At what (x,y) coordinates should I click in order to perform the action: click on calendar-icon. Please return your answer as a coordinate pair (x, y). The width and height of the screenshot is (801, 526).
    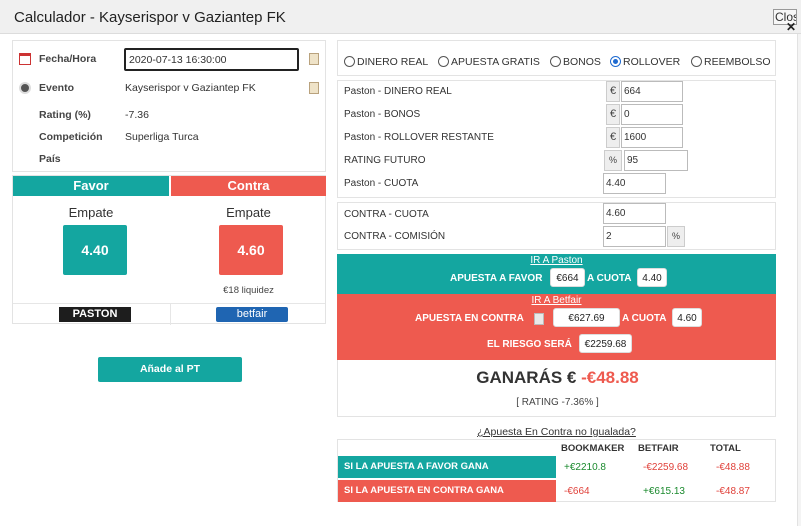
    Looking at the image, I should click on (25, 59).